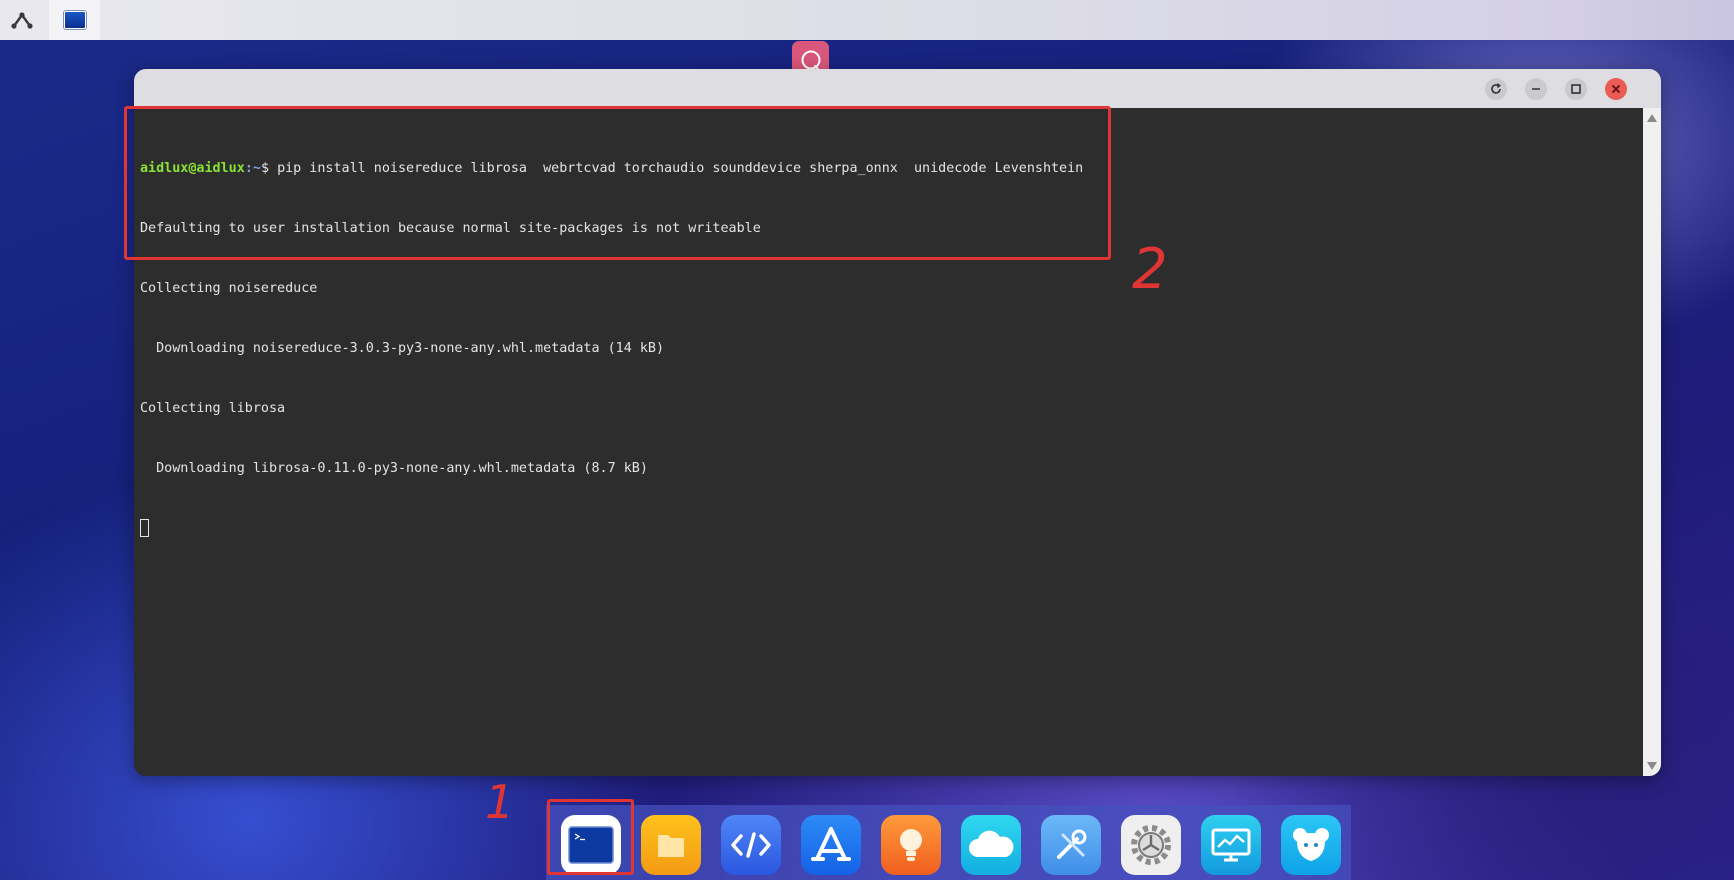 The image size is (1734, 880). I want to click on gear-icon, so click(1151, 845).